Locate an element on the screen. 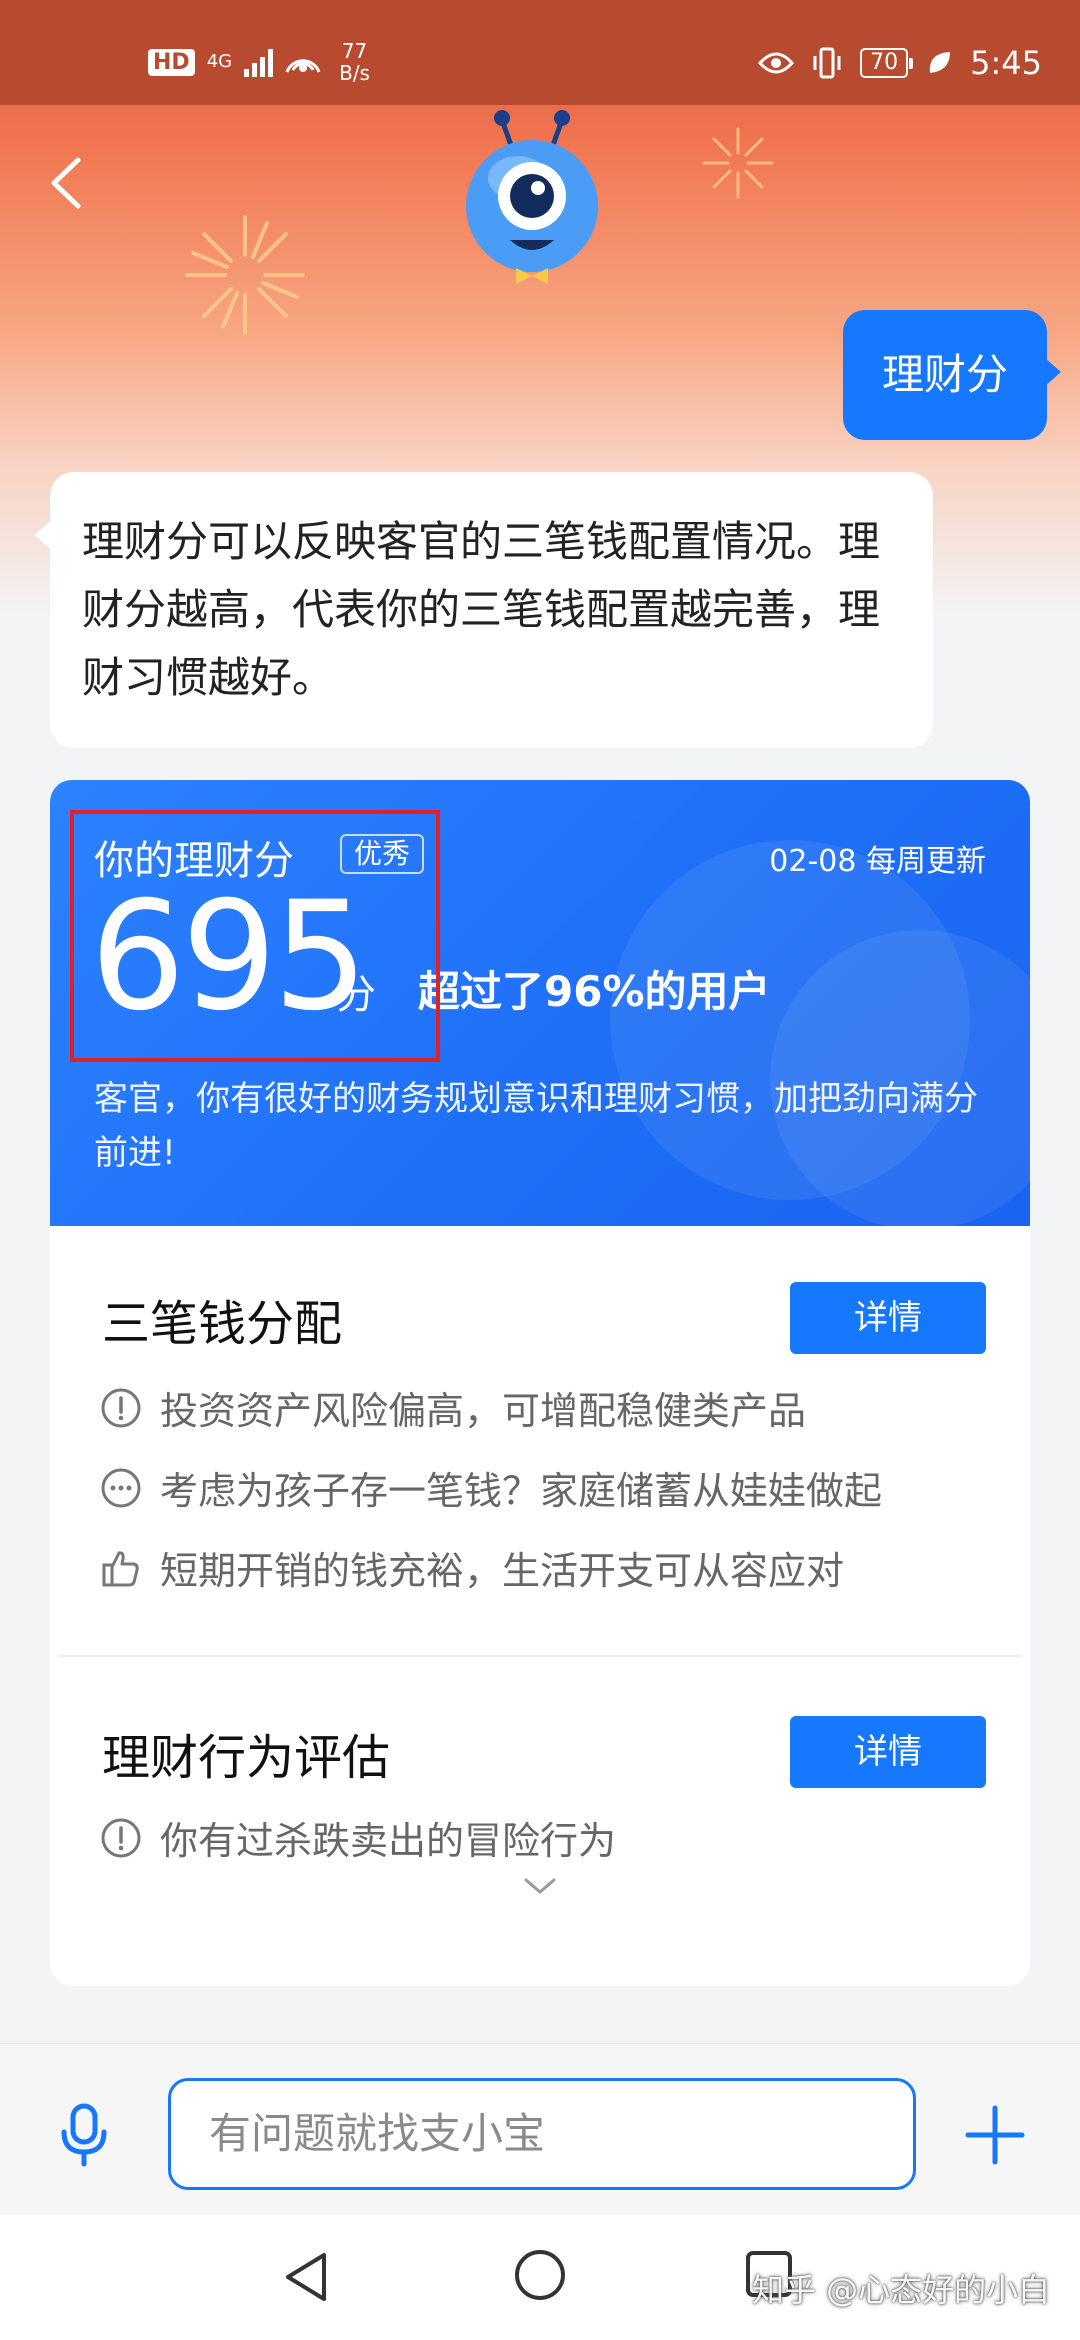 The width and height of the screenshot is (1080, 2340). hotspot-icon is located at coordinates (303, 66).